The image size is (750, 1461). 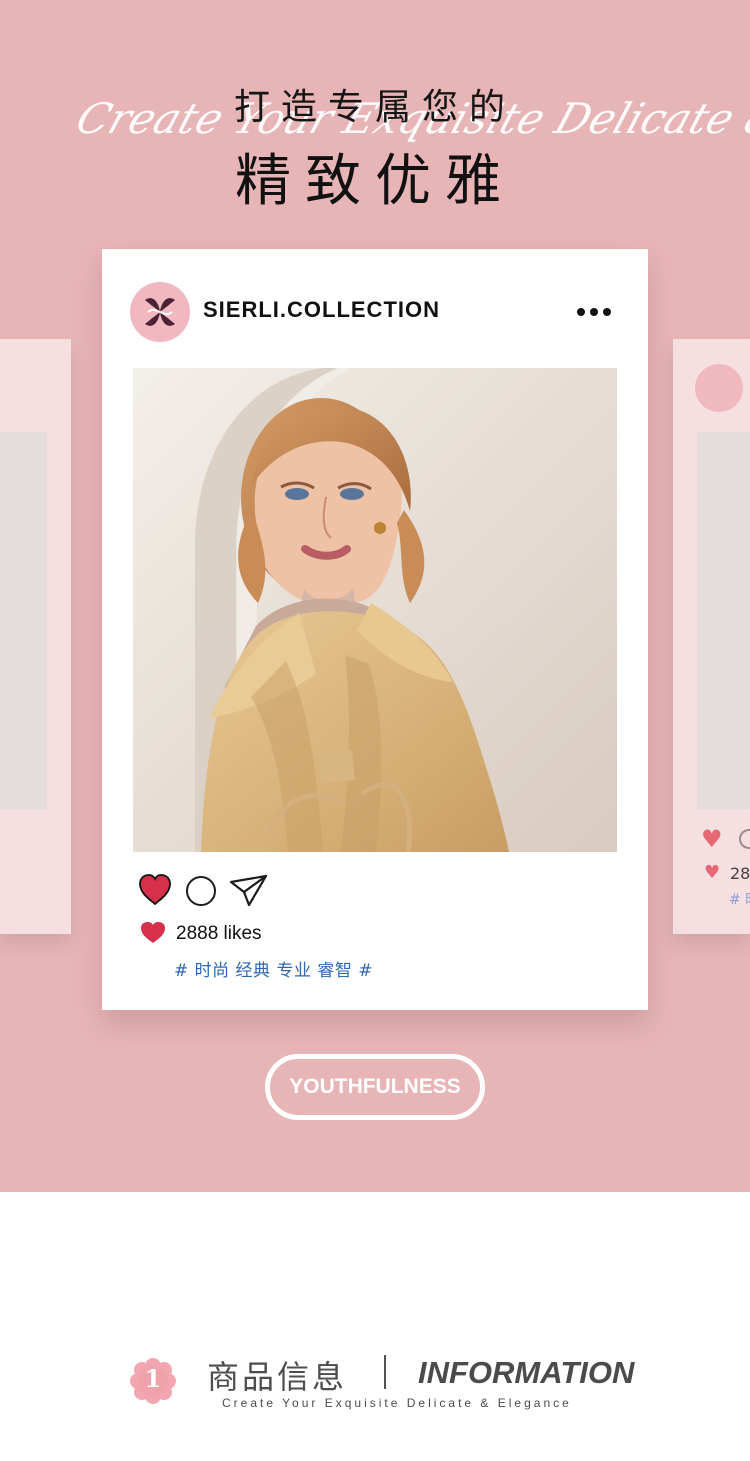 What do you see at coordinates (277, 1377) in the screenshot?
I see `section-title-cn: 商品信息` at bounding box center [277, 1377].